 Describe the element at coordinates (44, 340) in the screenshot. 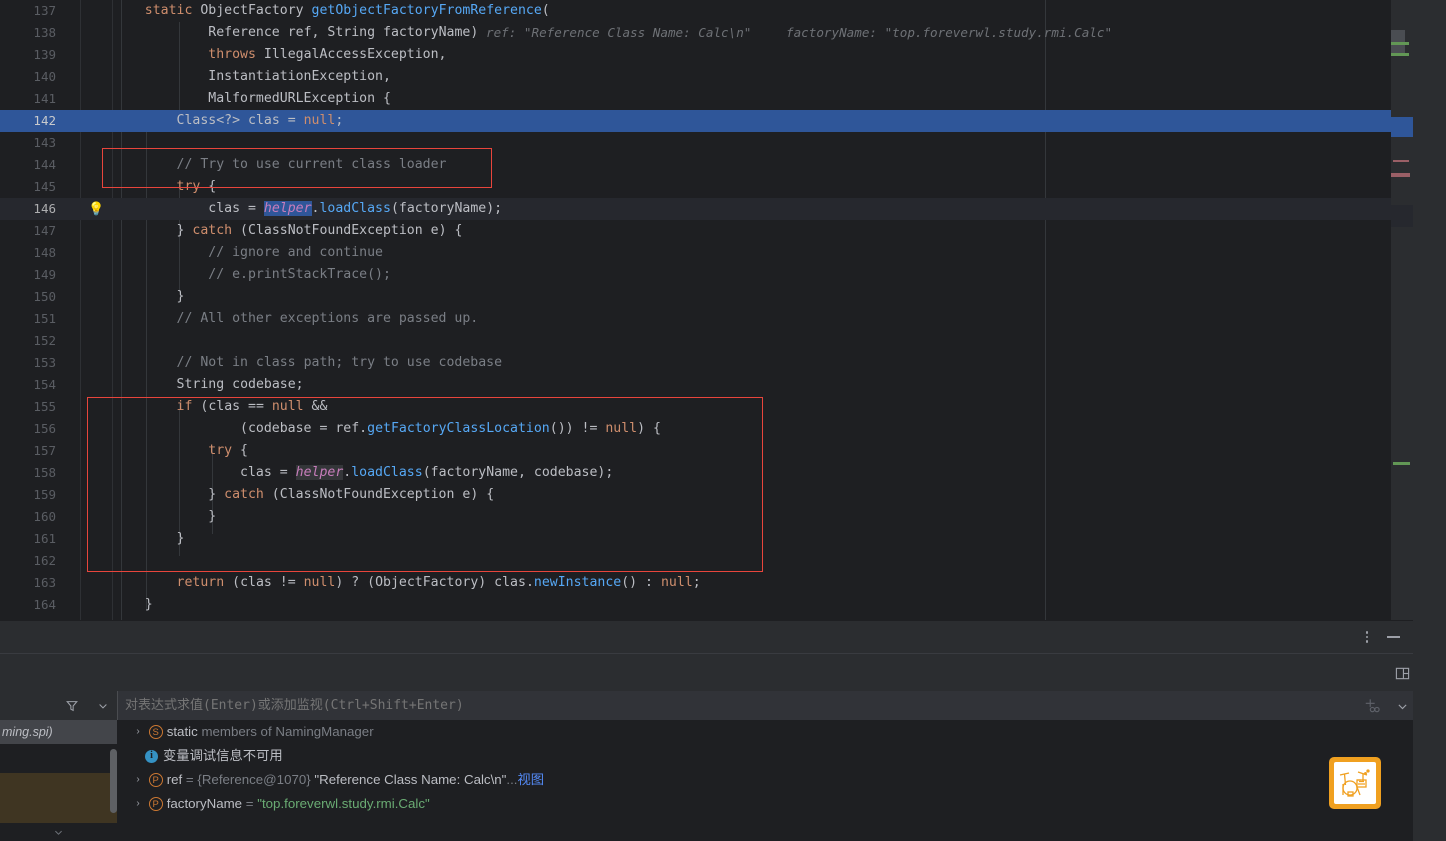

I see `line-number: 152` at that location.